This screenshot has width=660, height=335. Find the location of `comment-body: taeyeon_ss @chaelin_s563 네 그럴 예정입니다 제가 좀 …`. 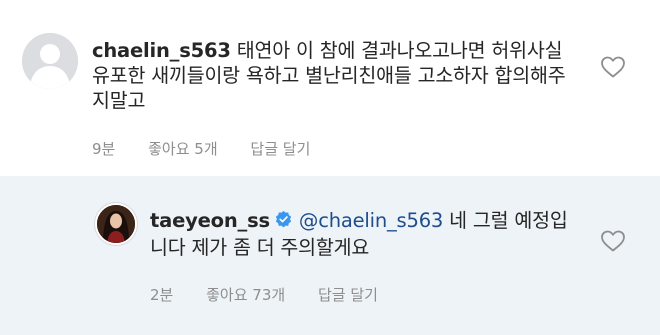

comment-body: taeyeon_ss @chaelin_s563 네 그럴 예정입니다 제가 좀 … is located at coordinates (360, 234).